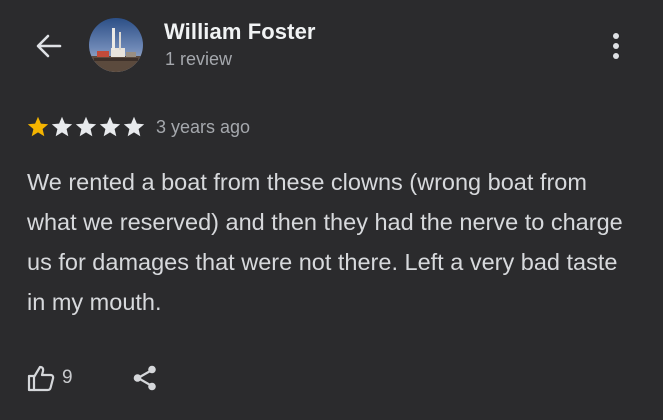 The width and height of the screenshot is (663, 420). I want to click on arrow-back-icon, so click(49, 46).